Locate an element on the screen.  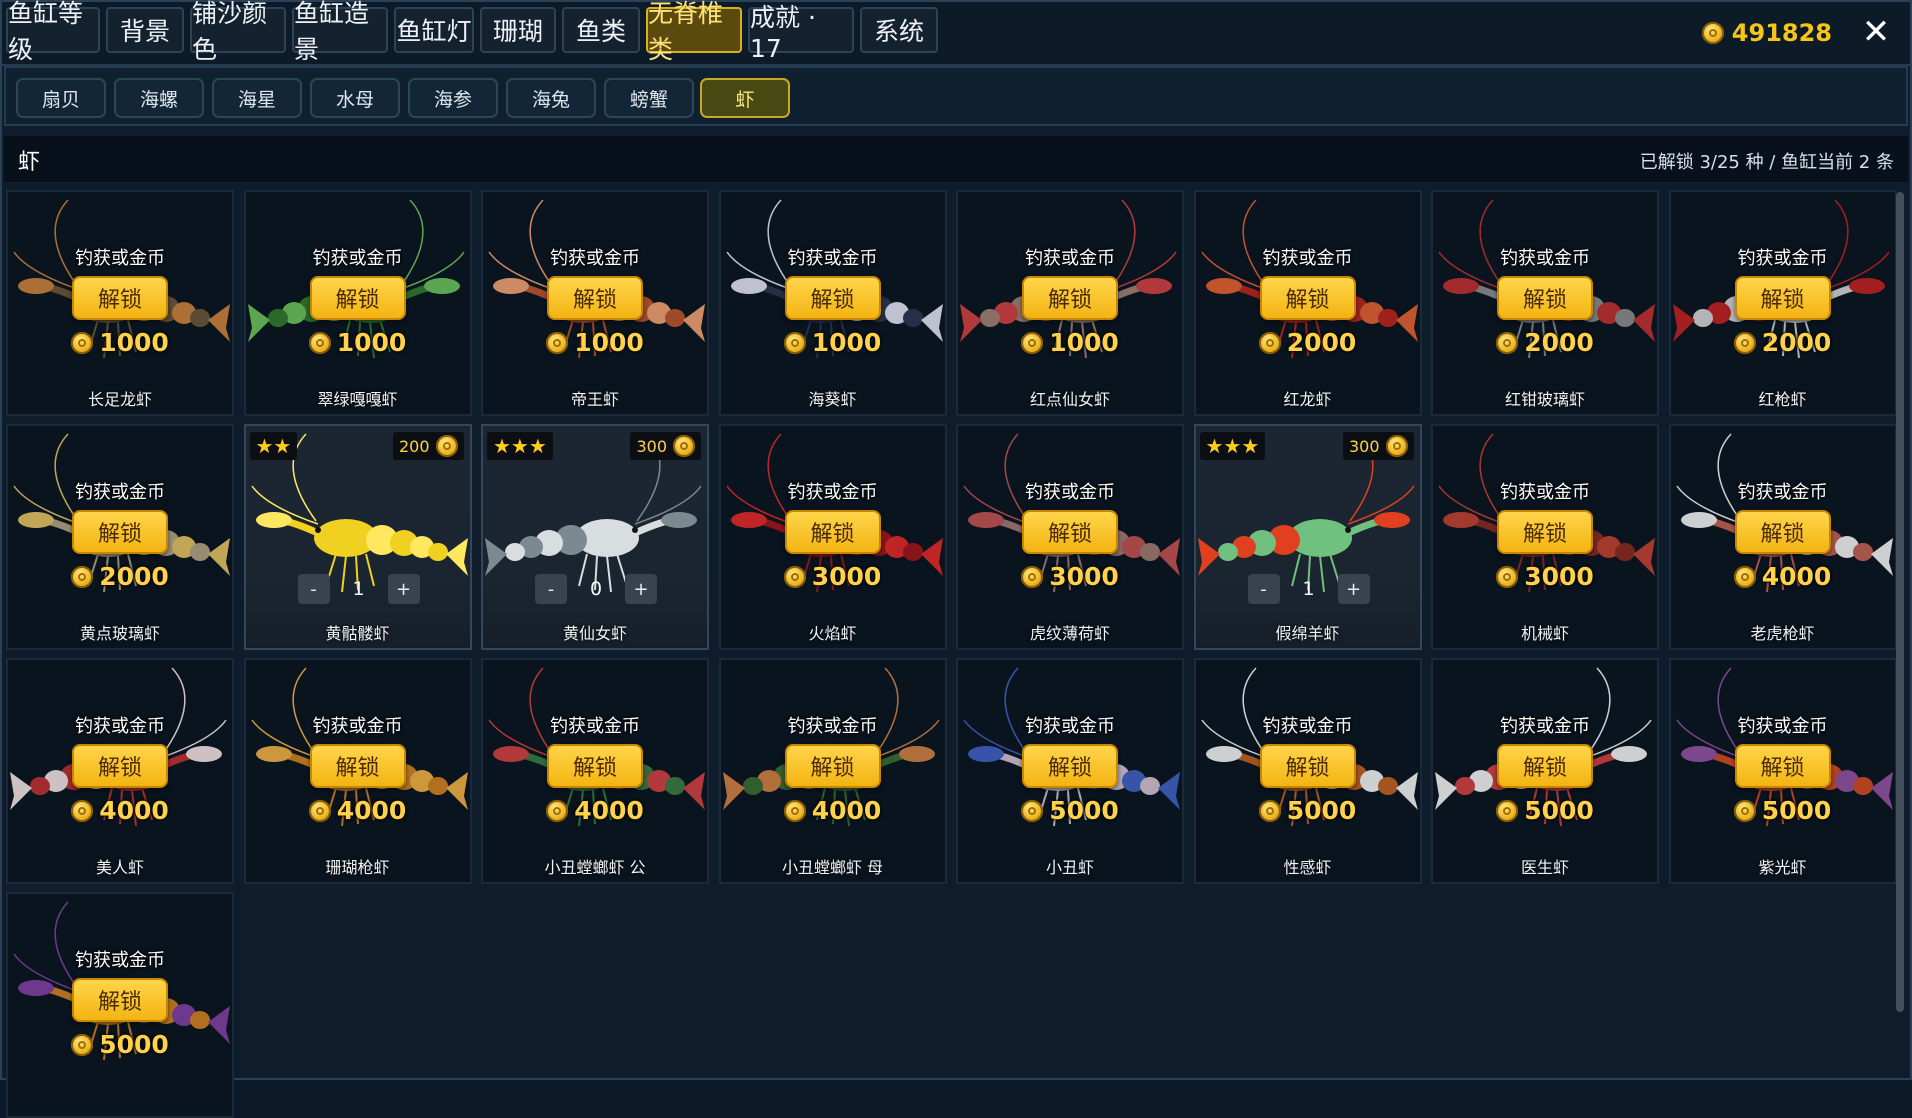
subtab-shrimp: 虾 is located at coordinates (745, 98).